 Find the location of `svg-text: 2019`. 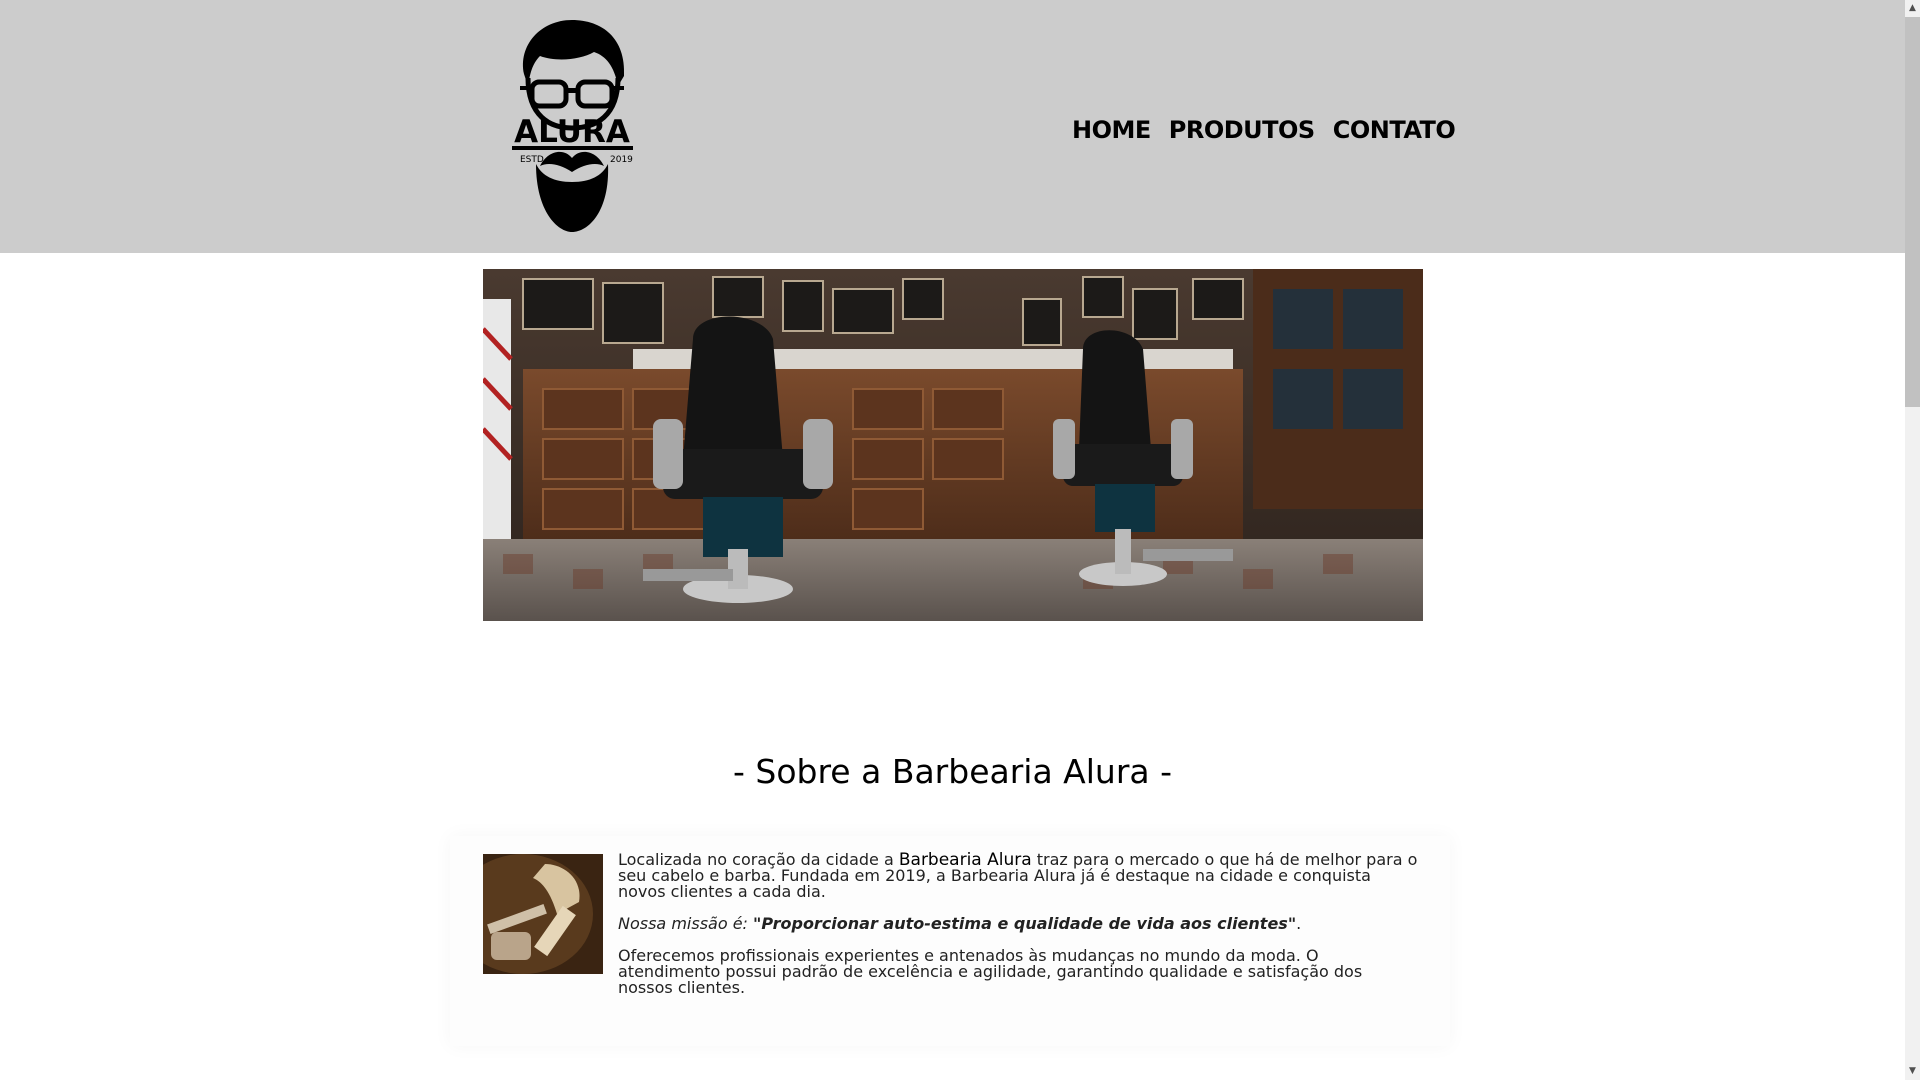

svg-text: 2019 is located at coordinates (621, 160).